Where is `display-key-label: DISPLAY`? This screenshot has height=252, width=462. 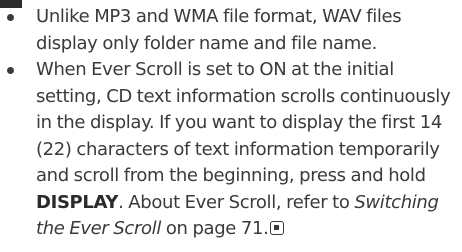 display-key-label: DISPLAY is located at coordinates (77, 202).